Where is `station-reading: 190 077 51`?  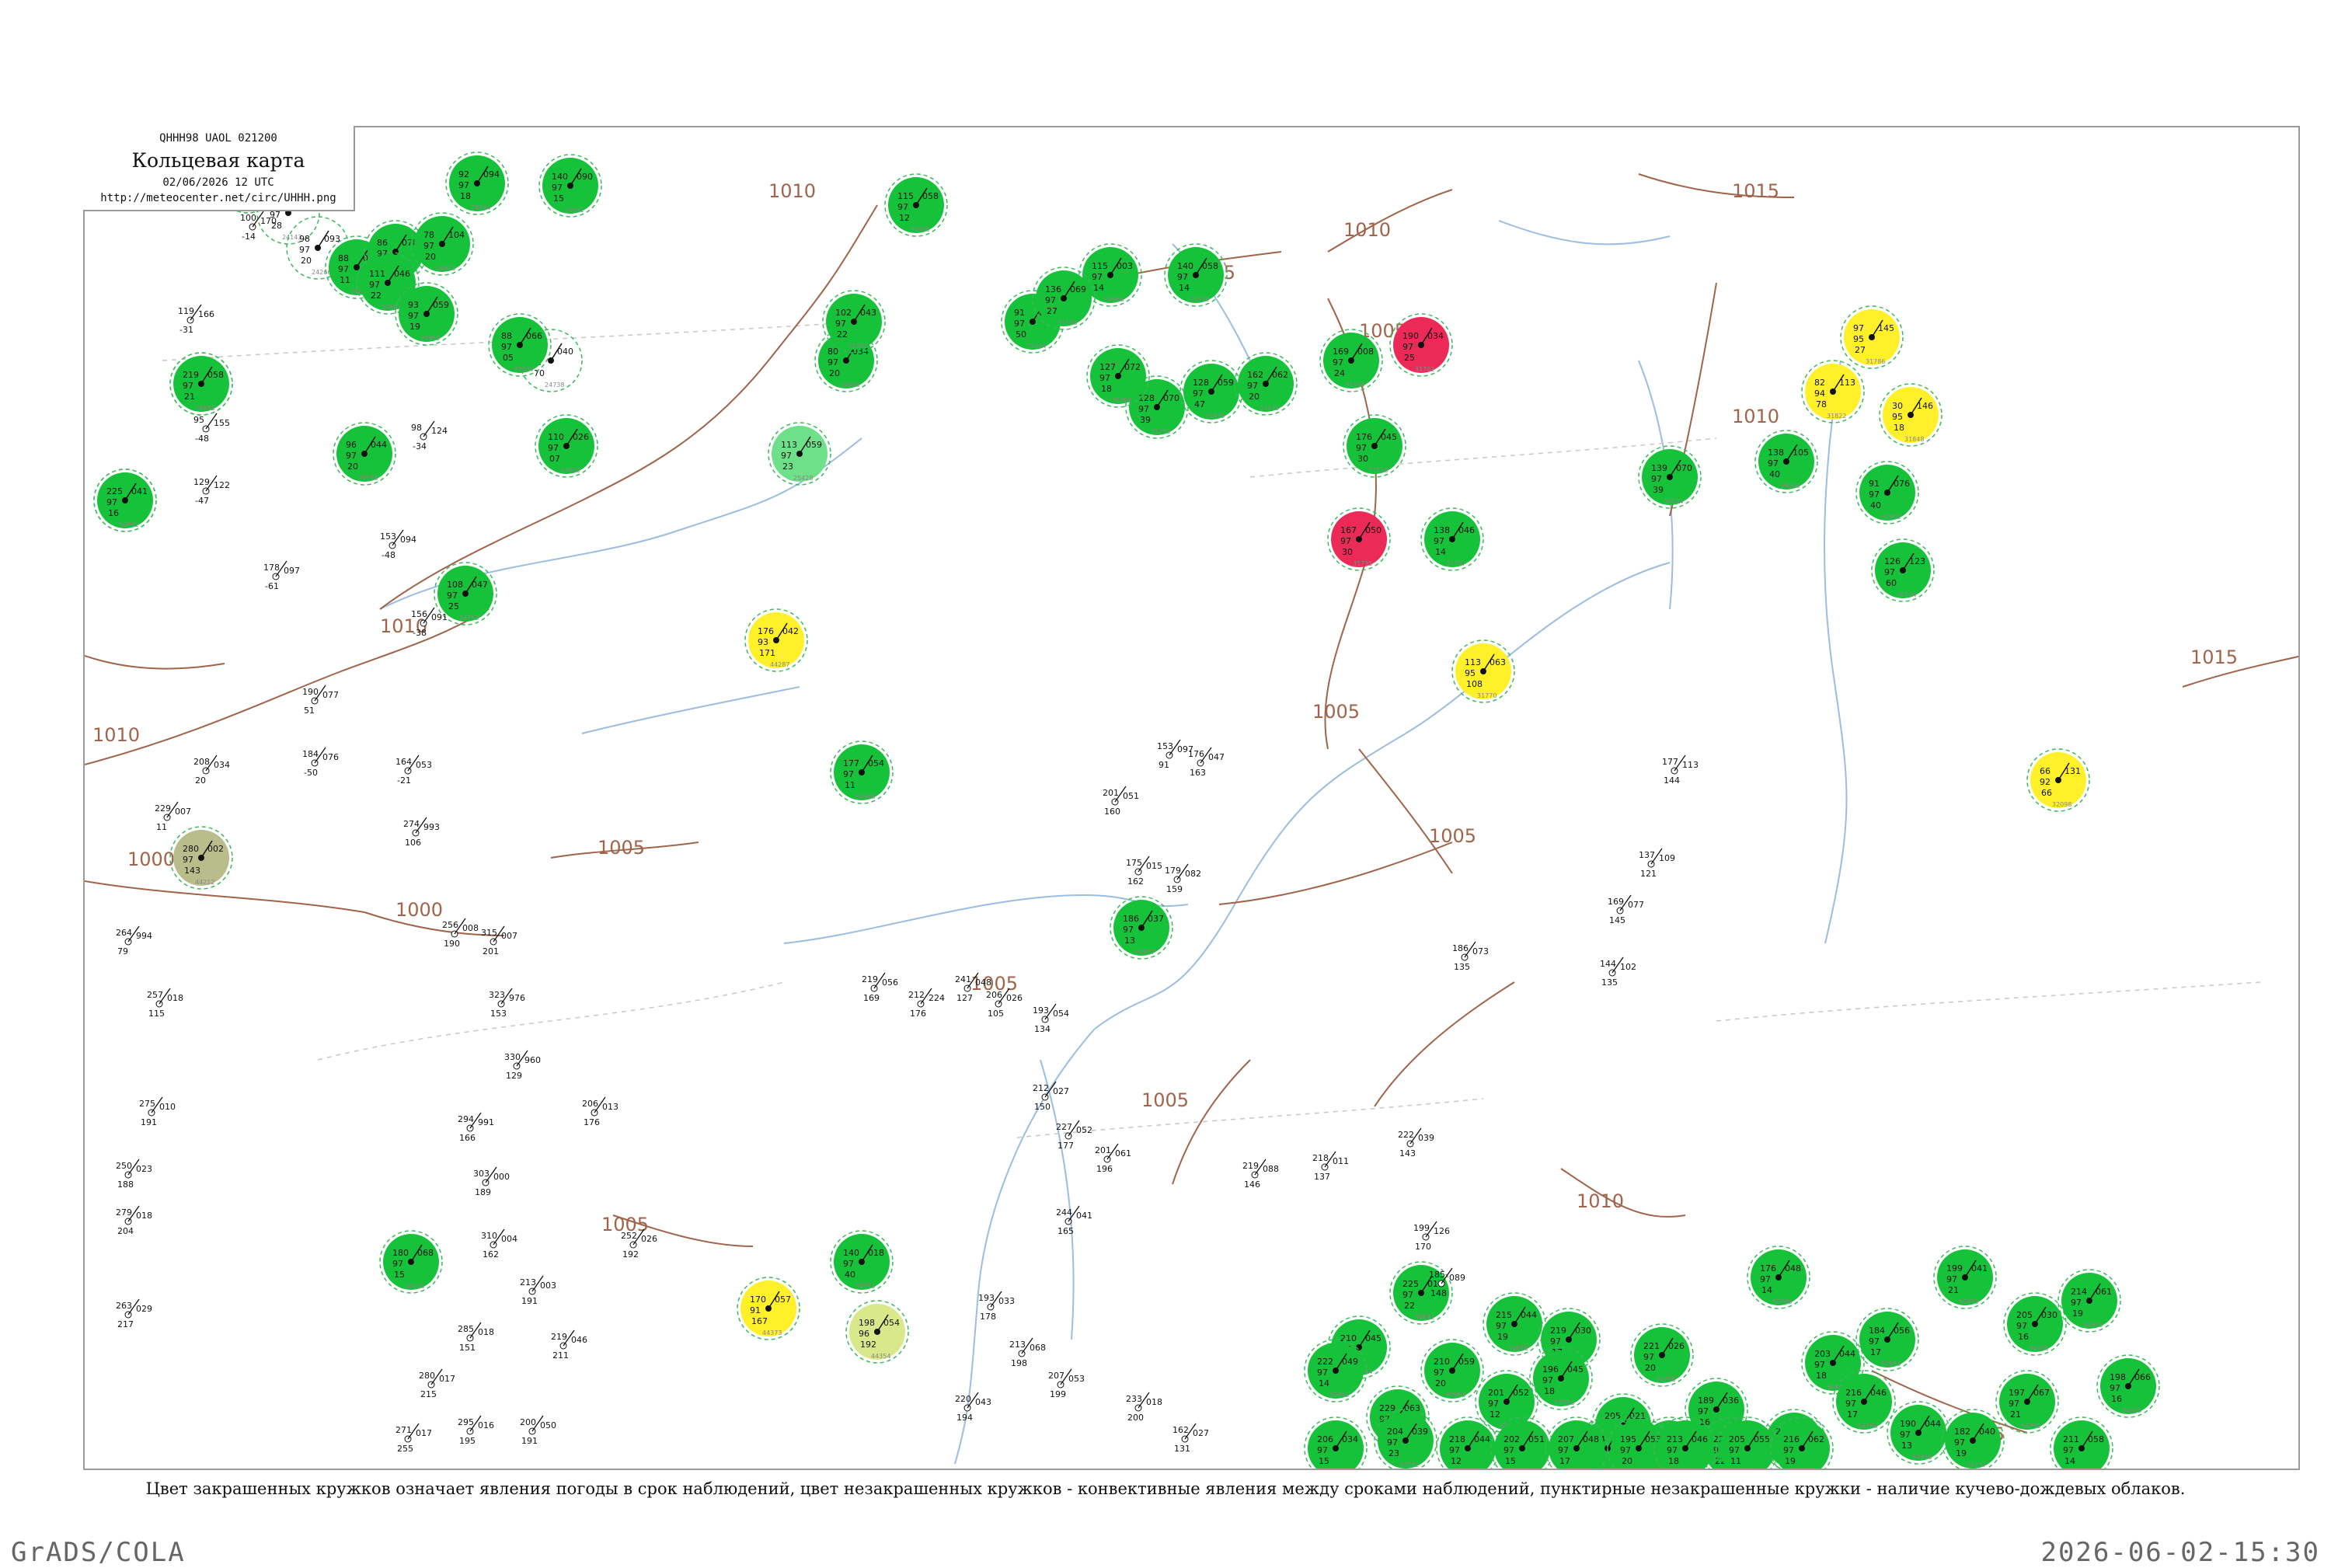 station-reading: 190 077 51 is located at coordinates (320, 700).